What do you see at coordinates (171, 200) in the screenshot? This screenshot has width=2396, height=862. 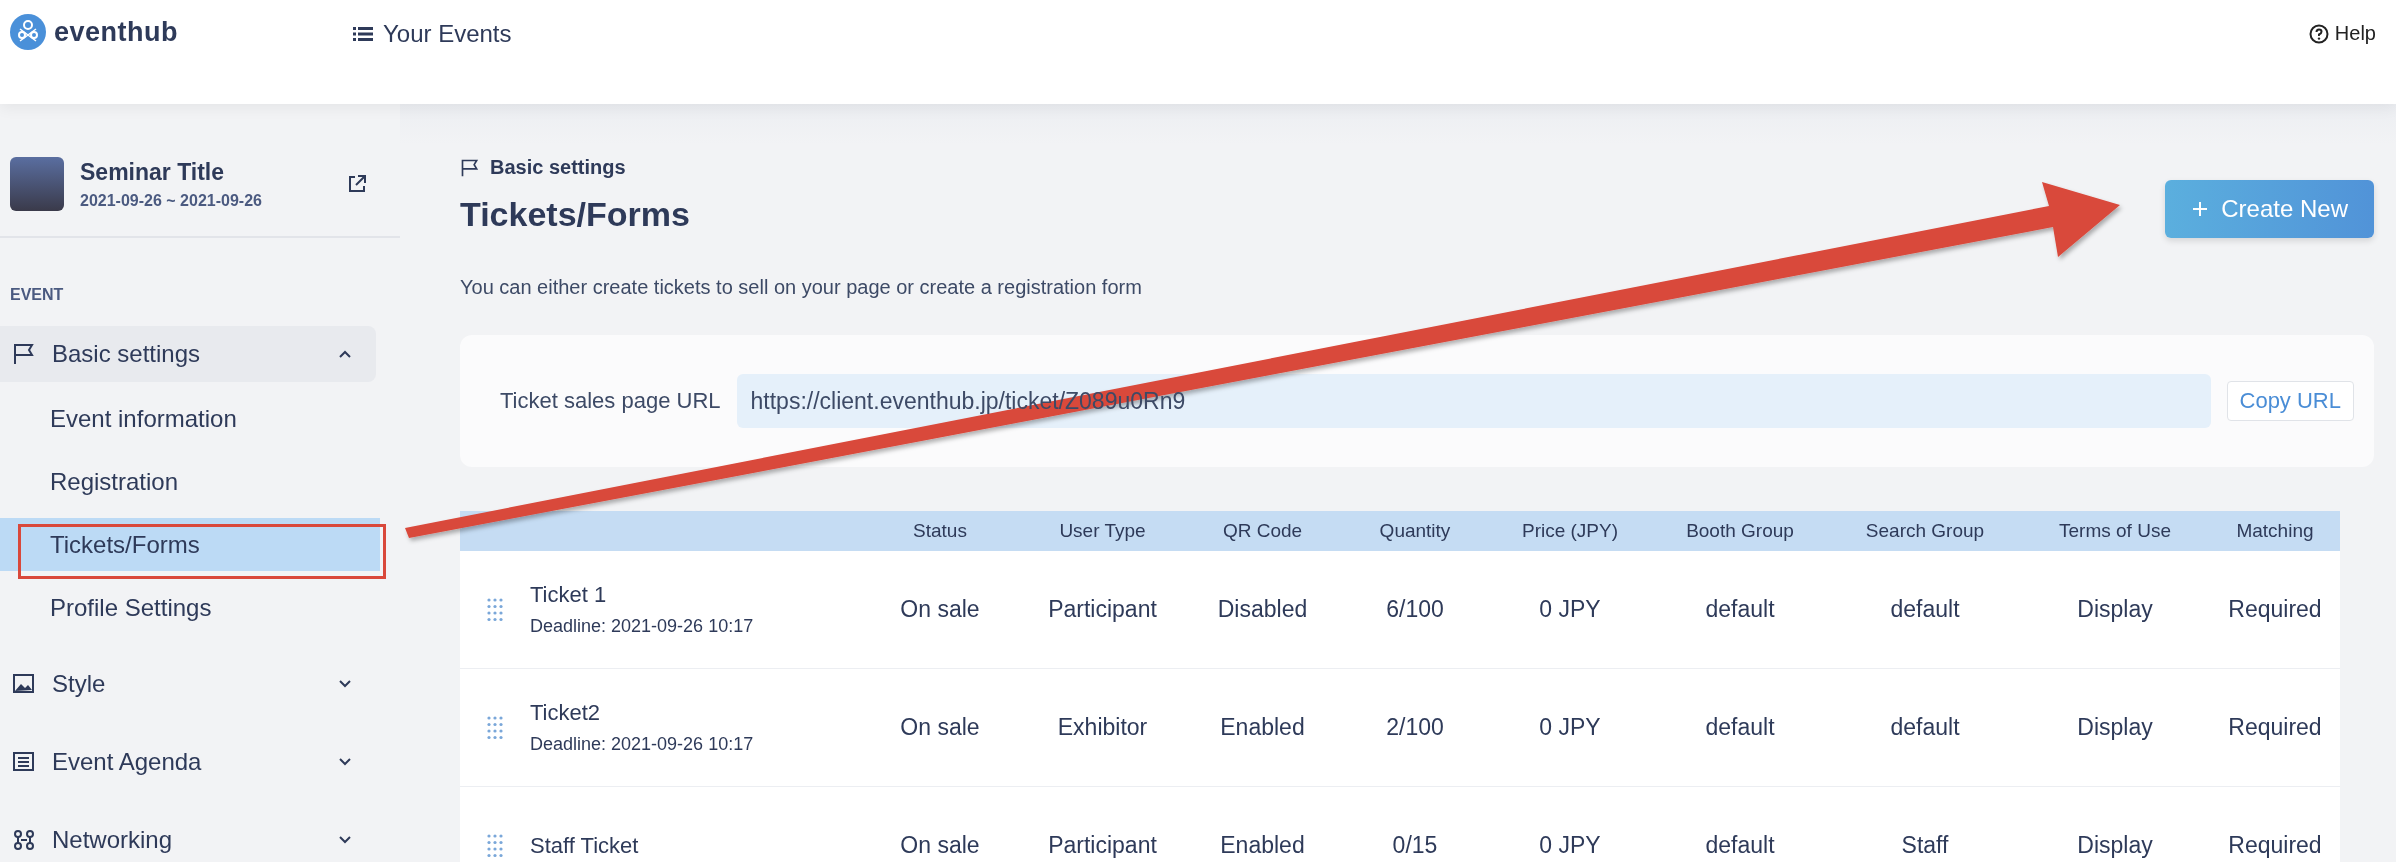 I see `event-dates: 2021-09-26 ~ 2021-09-26` at bounding box center [171, 200].